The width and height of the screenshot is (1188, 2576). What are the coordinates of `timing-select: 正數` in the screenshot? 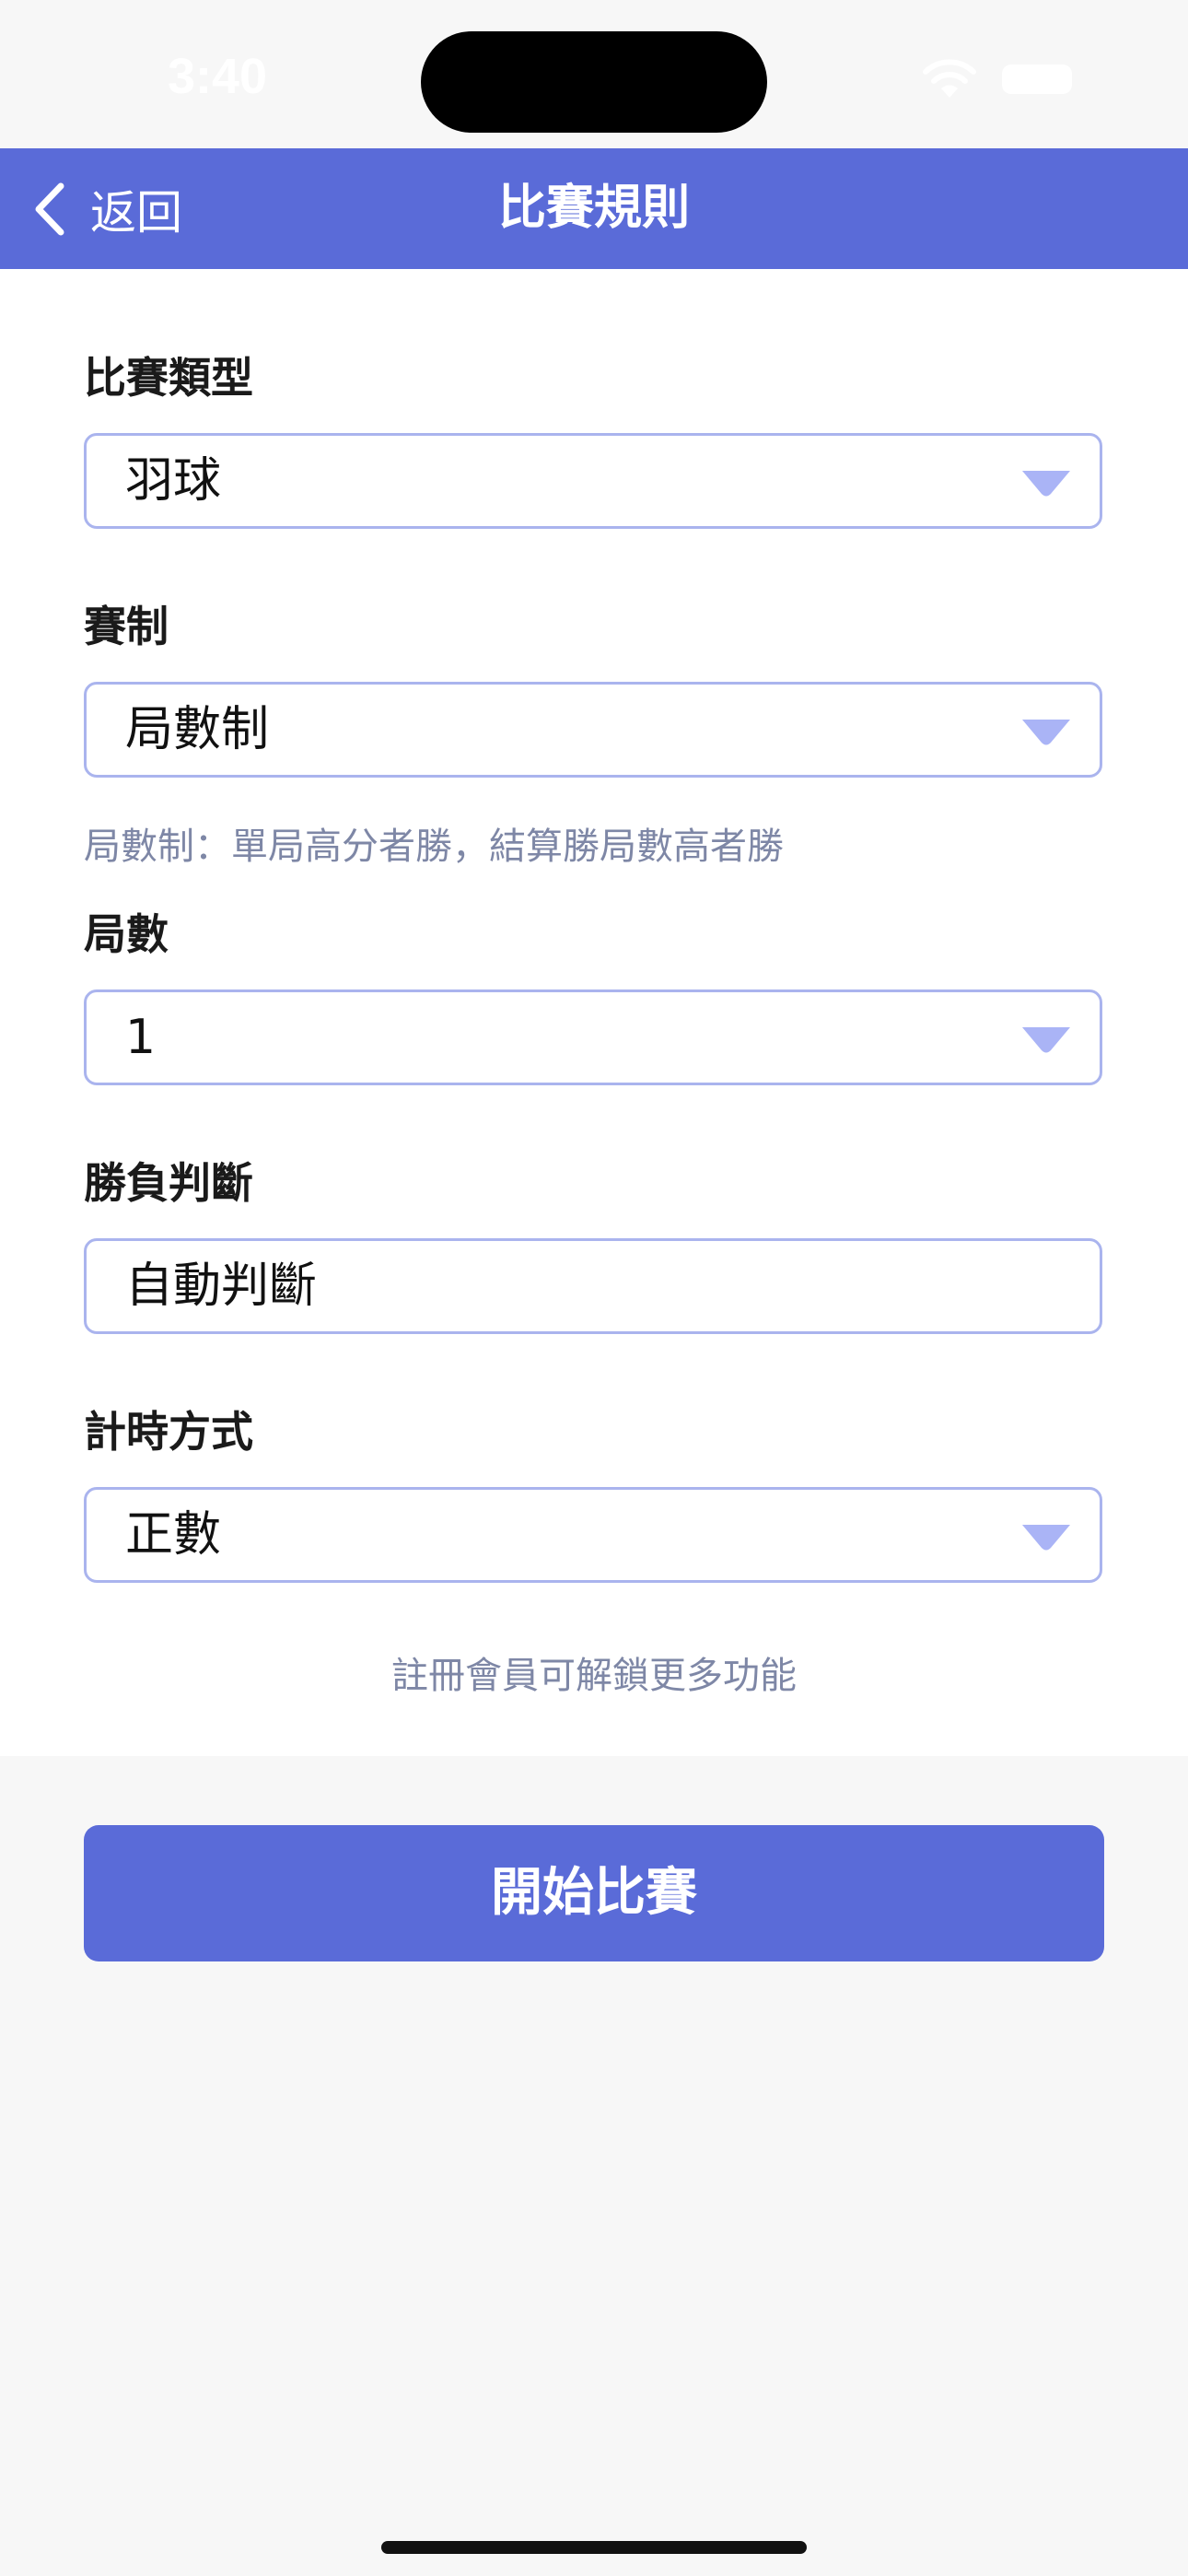 It's located at (593, 1535).